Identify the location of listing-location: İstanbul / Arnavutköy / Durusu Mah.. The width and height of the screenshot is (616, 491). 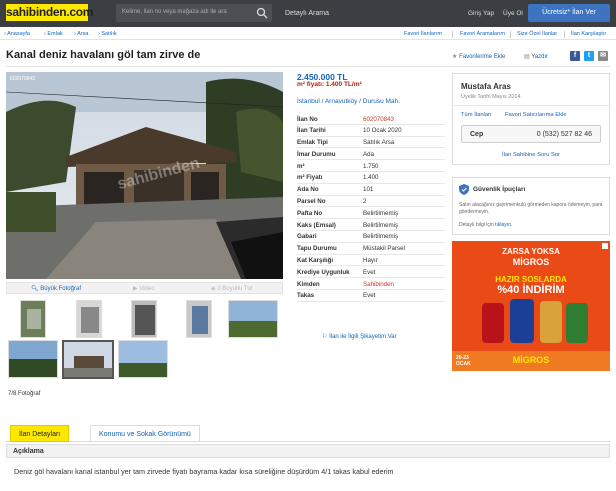
(349, 101).